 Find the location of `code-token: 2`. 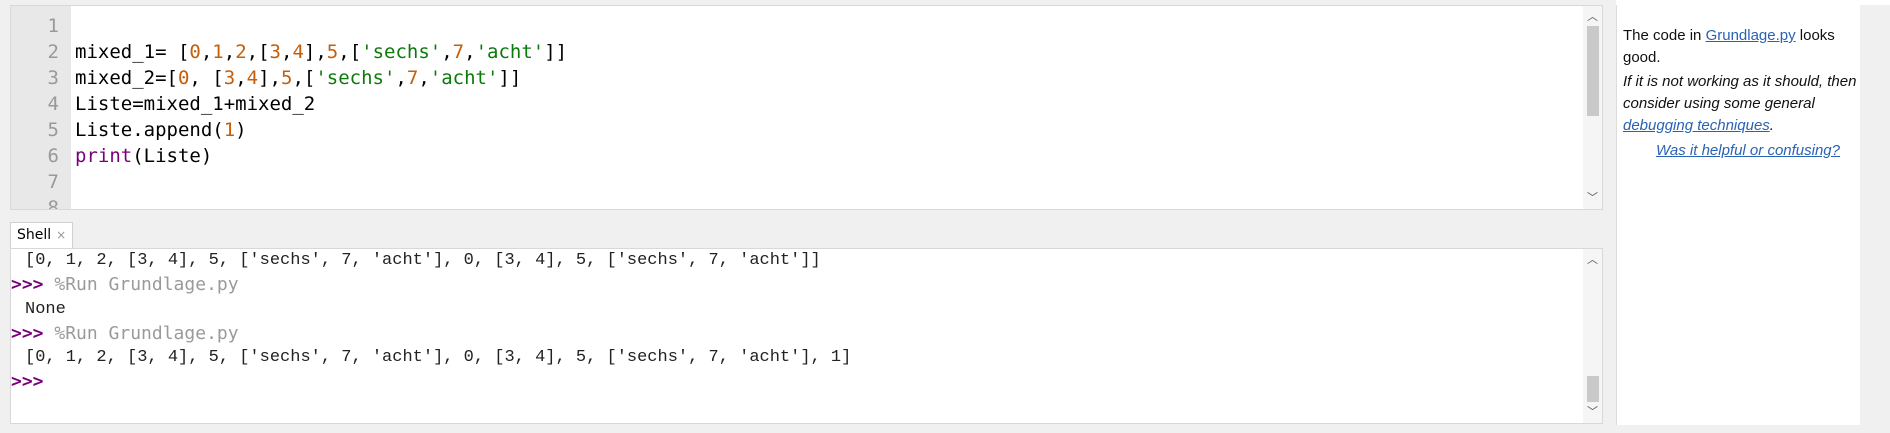

code-token: 2 is located at coordinates (241, 52).